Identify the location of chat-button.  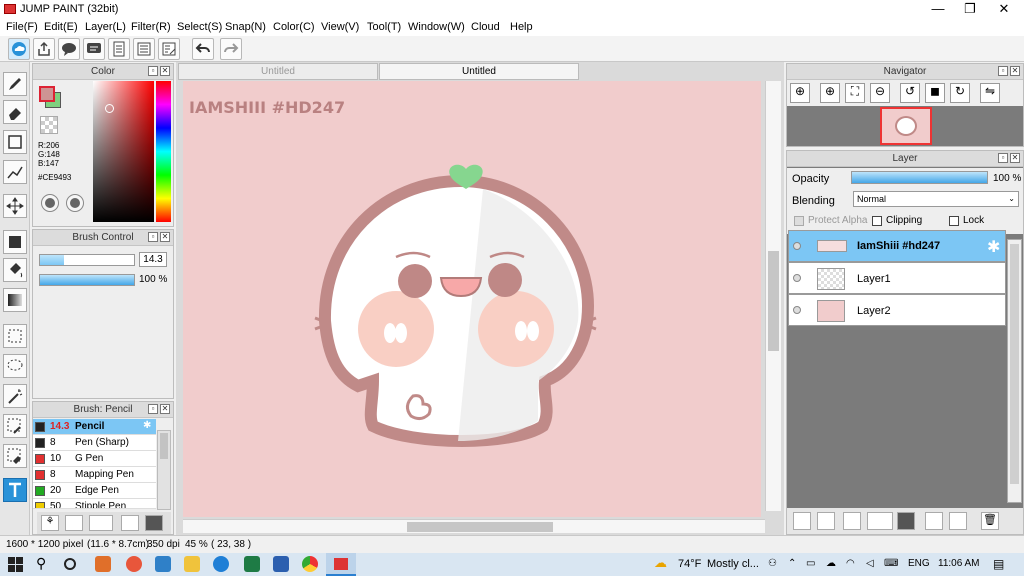
(94, 49).